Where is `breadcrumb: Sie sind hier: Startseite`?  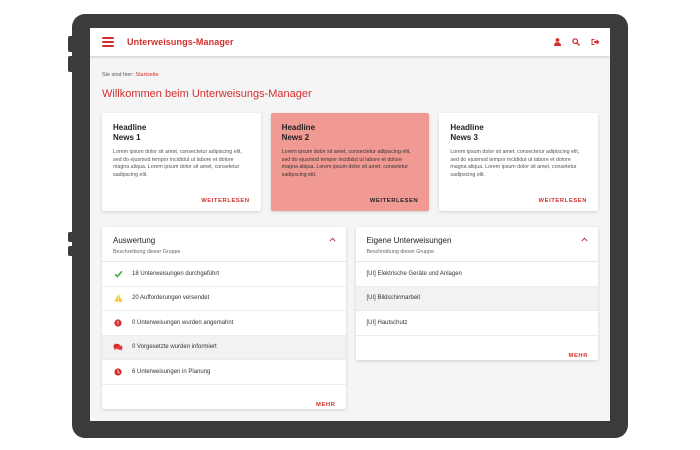
breadcrumb: Sie sind hier: Startseite is located at coordinates (350, 75).